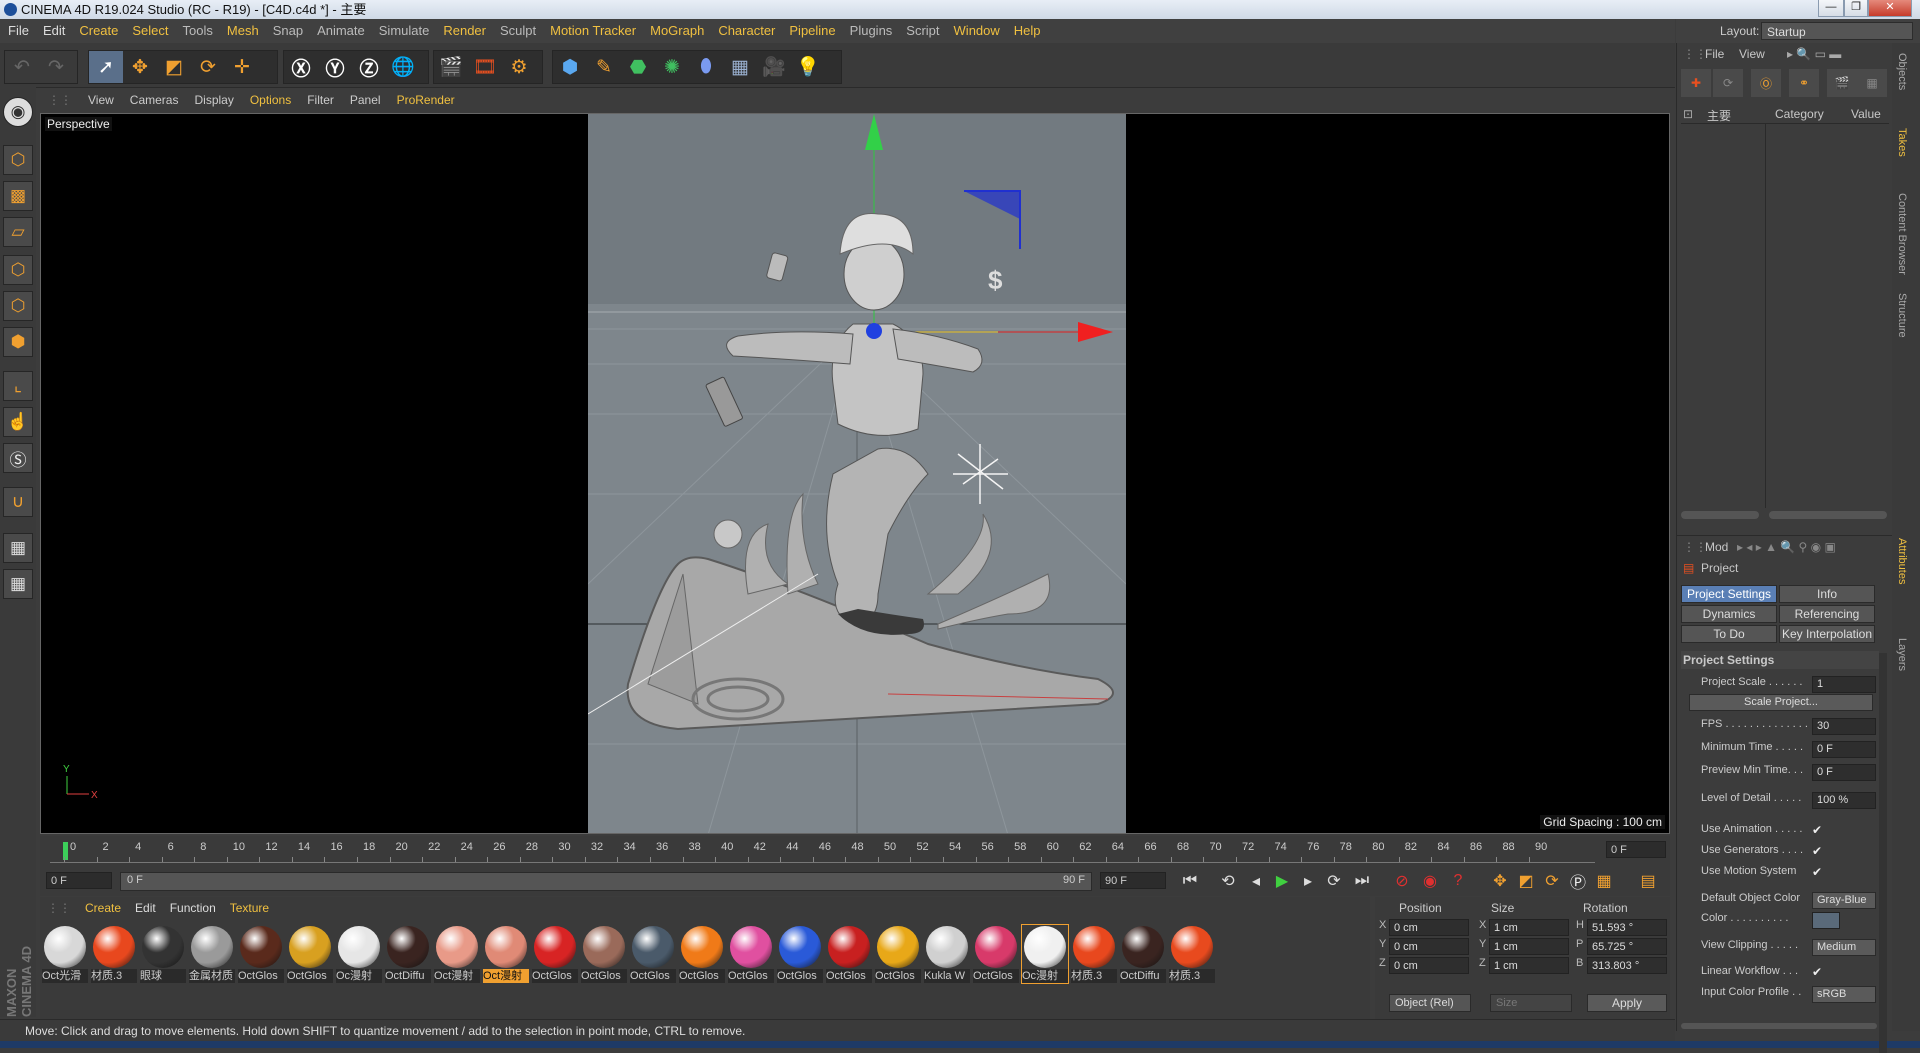 This screenshot has height=1053, width=1920. I want to click on menu-pipeline: Pipeline, so click(812, 31).